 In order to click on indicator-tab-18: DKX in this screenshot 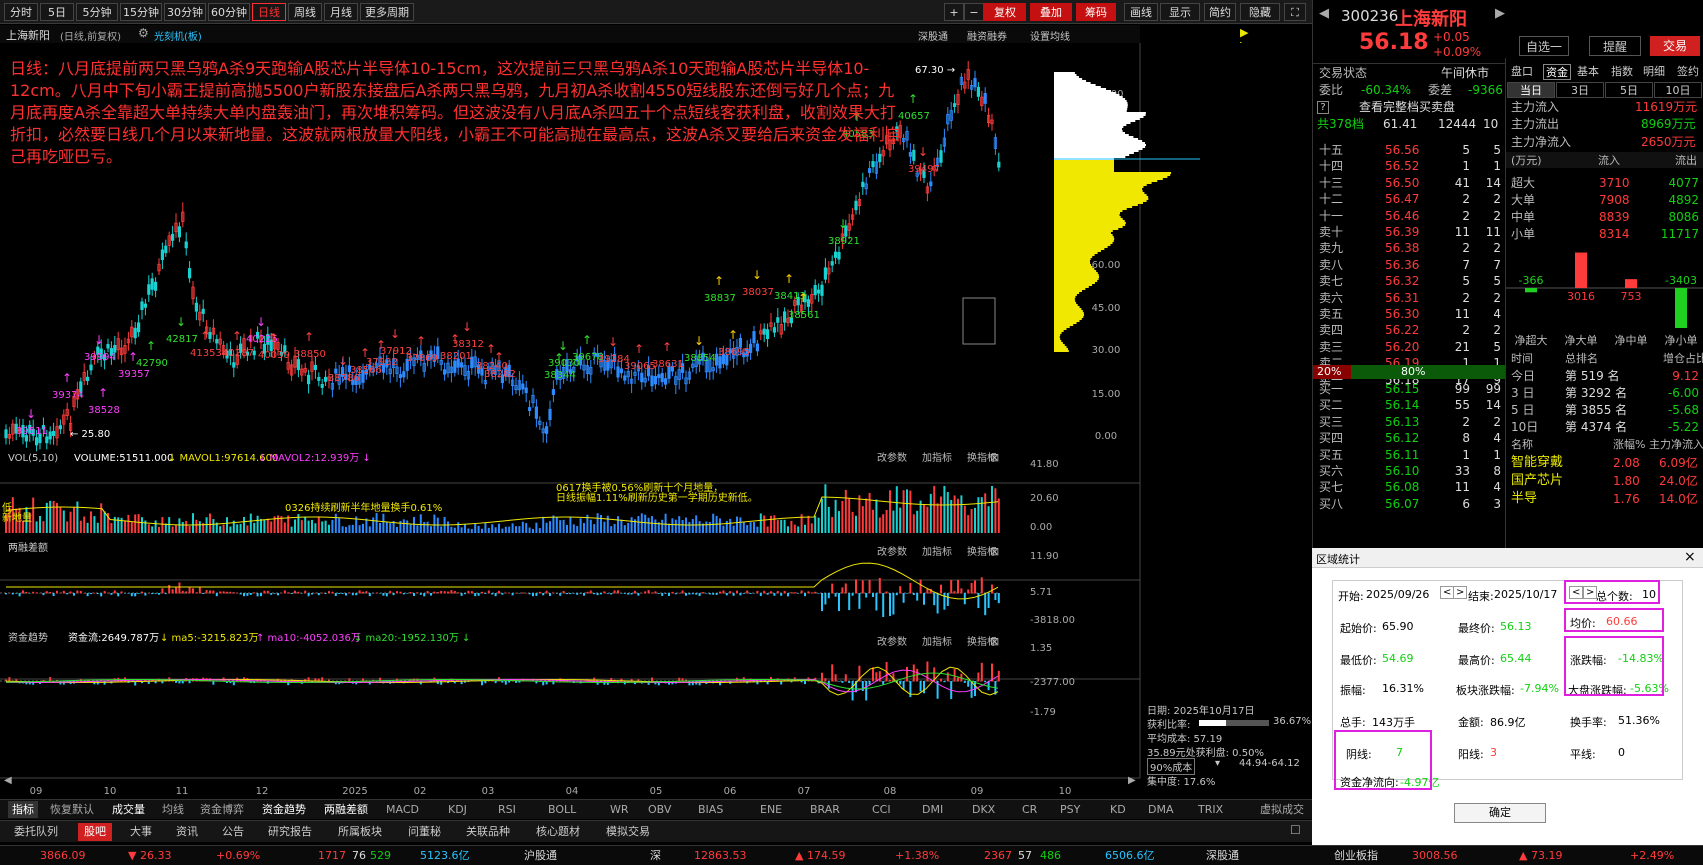, I will do `click(983, 809)`.